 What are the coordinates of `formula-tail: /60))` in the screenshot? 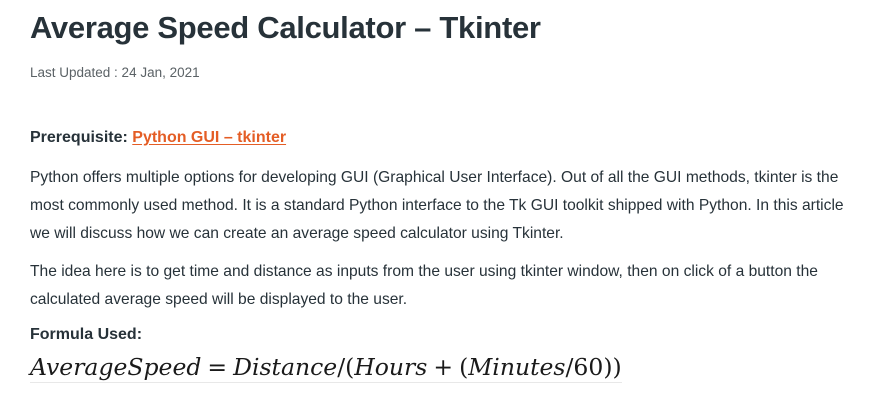 It's located at (593, 367).